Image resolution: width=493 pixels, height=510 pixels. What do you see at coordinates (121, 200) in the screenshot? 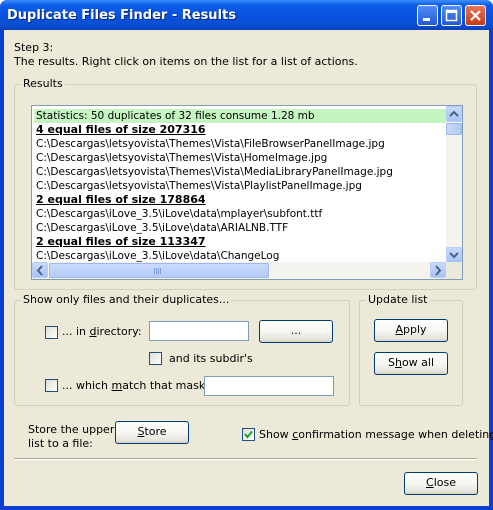
I see `group-header-row: 2 equal files of size 178864` at bounding box center [121, 200].